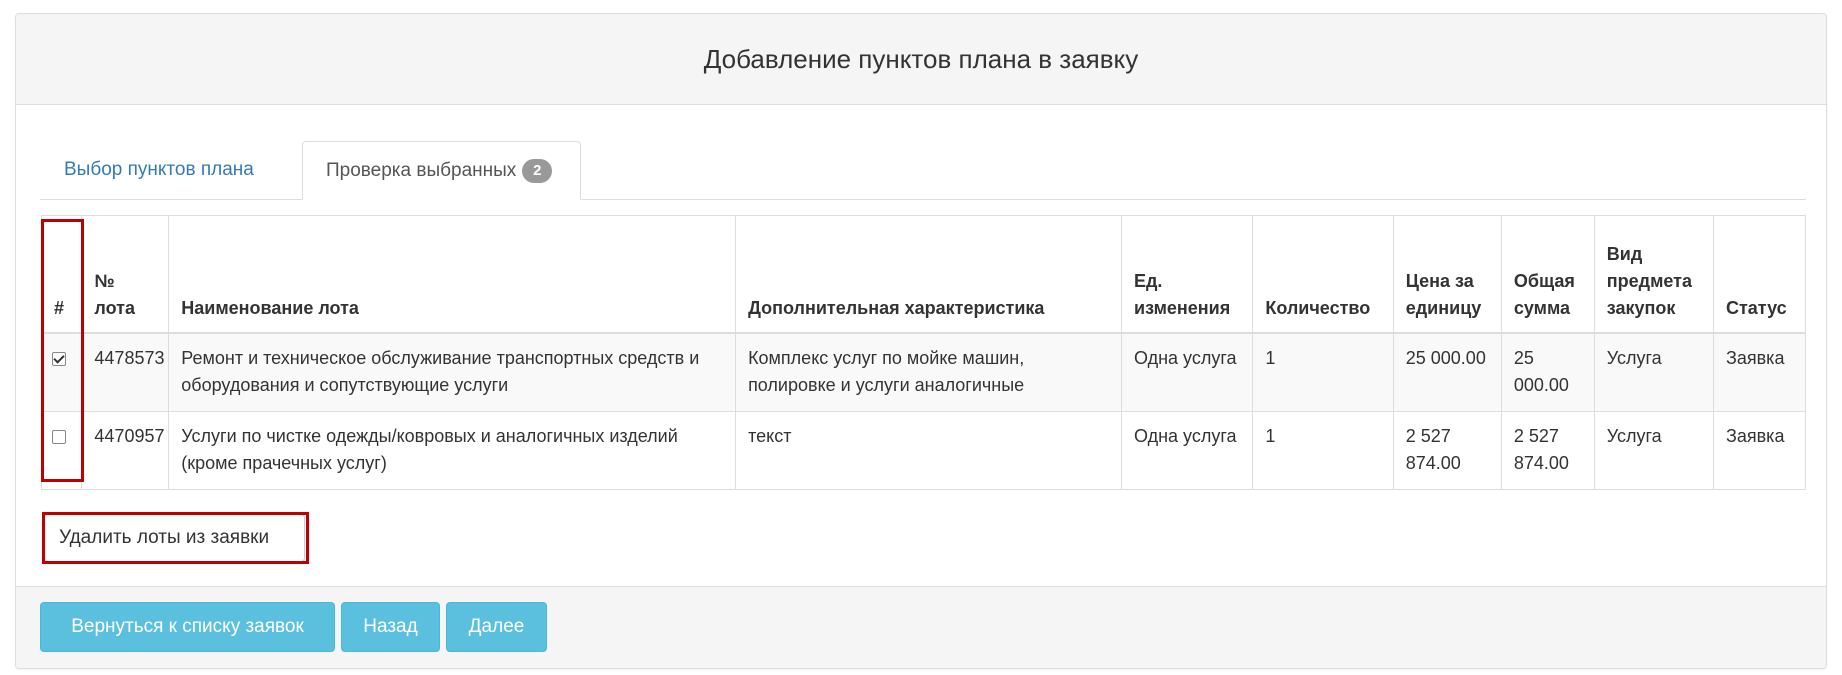 Image resolution: width=1842 pixels, height=675 pixels. I want to click on delete-lots-button: Удалить лоты из заявки, so click(174, 538).